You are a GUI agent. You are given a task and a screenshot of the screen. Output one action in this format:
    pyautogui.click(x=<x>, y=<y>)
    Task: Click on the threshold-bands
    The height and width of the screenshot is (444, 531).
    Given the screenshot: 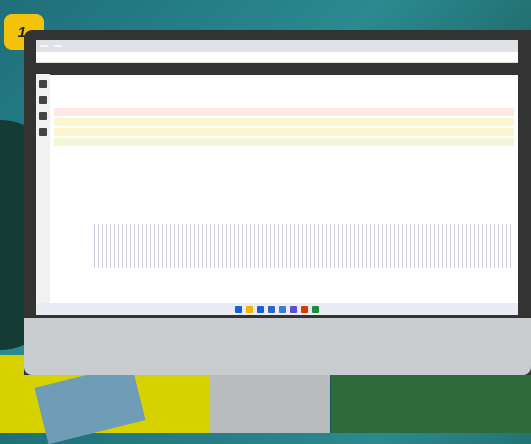 What is the action you would take?
    pyautogui.click(x=284, y=127)
    